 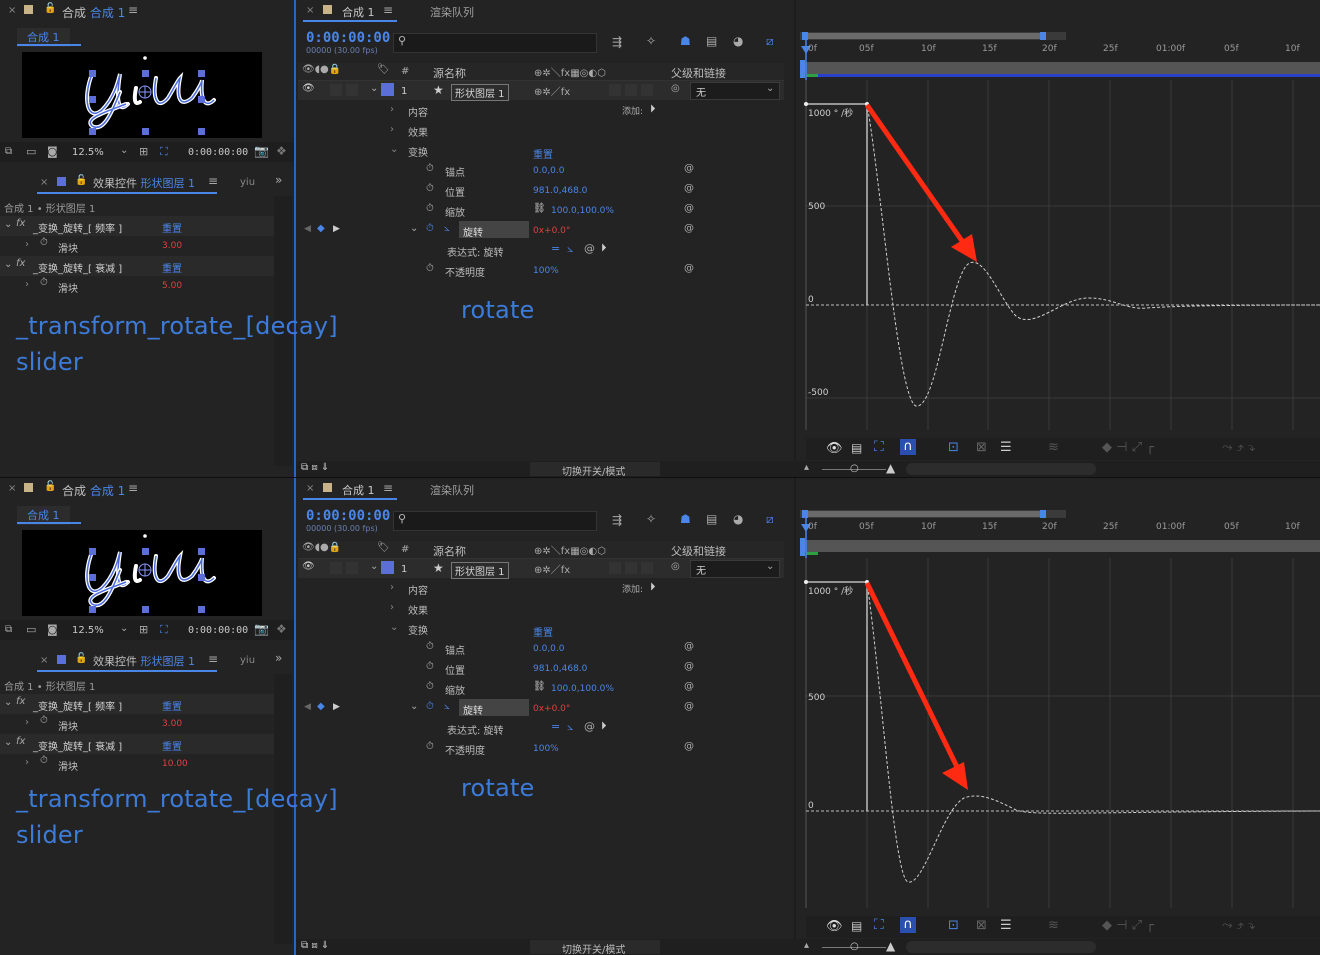 I want to click on transform-reset: 重置, so click(x=543, y=631).